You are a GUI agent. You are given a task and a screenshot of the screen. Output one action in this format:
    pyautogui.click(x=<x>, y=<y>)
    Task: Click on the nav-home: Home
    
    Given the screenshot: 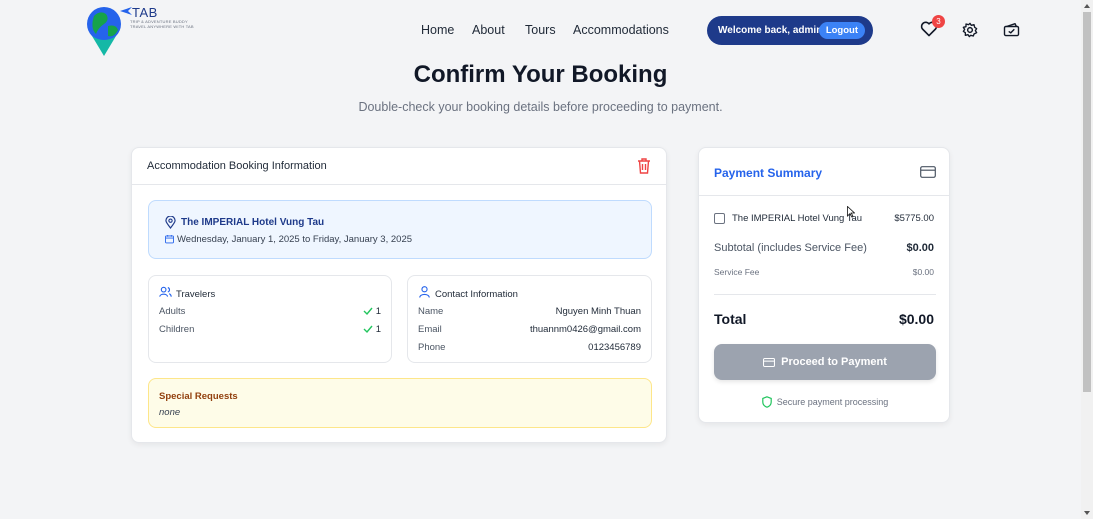 What is the action you would take?
    pyautogui.click(x=437, y=30)
    